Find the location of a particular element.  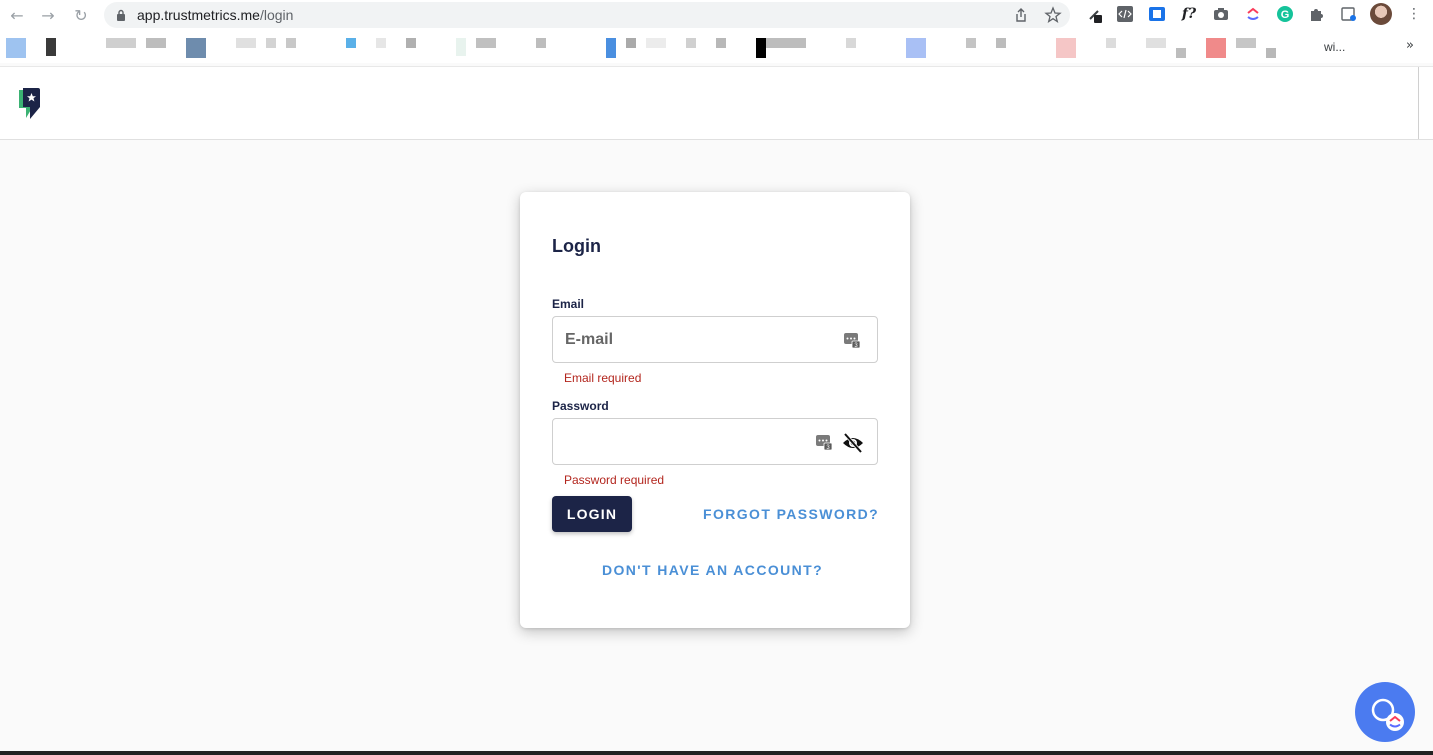

lock-icon is located at coordinates (121, 15).